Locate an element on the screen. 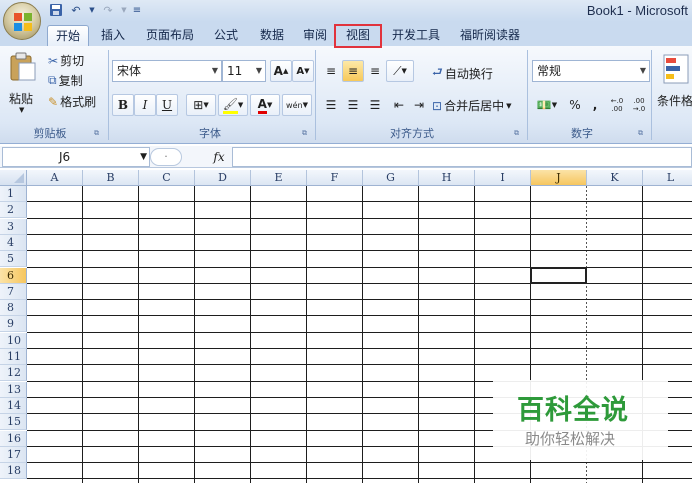 Image resolution: width=692 pixels, height=483 pixels. tab-developer: 开发工具 is located at coordinates (416, 35).